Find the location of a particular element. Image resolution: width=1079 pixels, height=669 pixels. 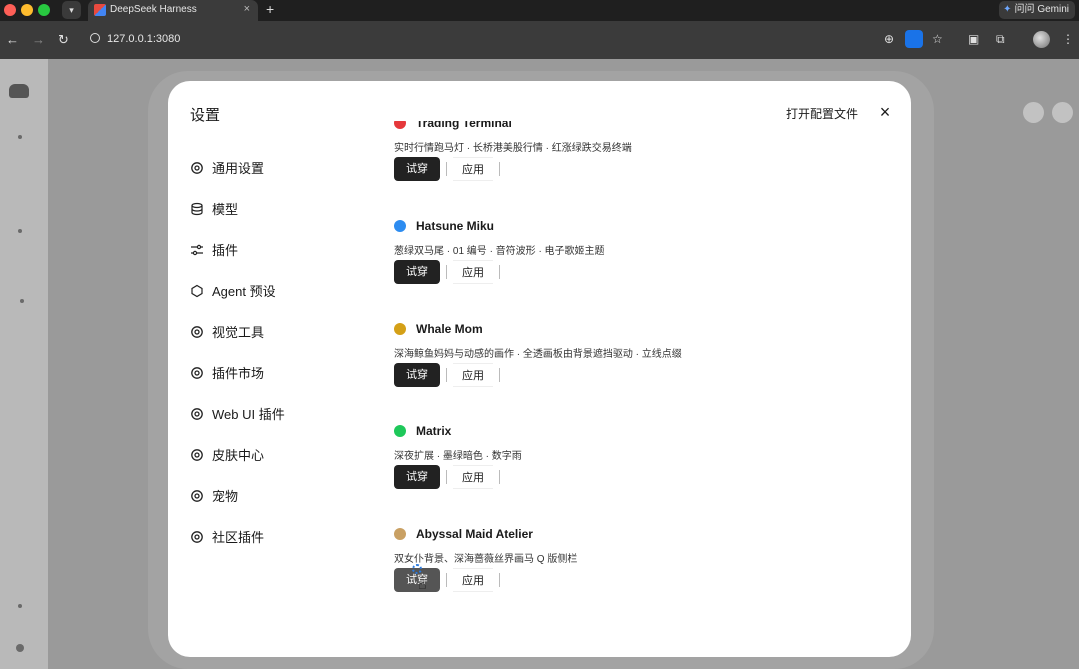

menu-icon: ⋮ is located at coordinates (1068, 39).